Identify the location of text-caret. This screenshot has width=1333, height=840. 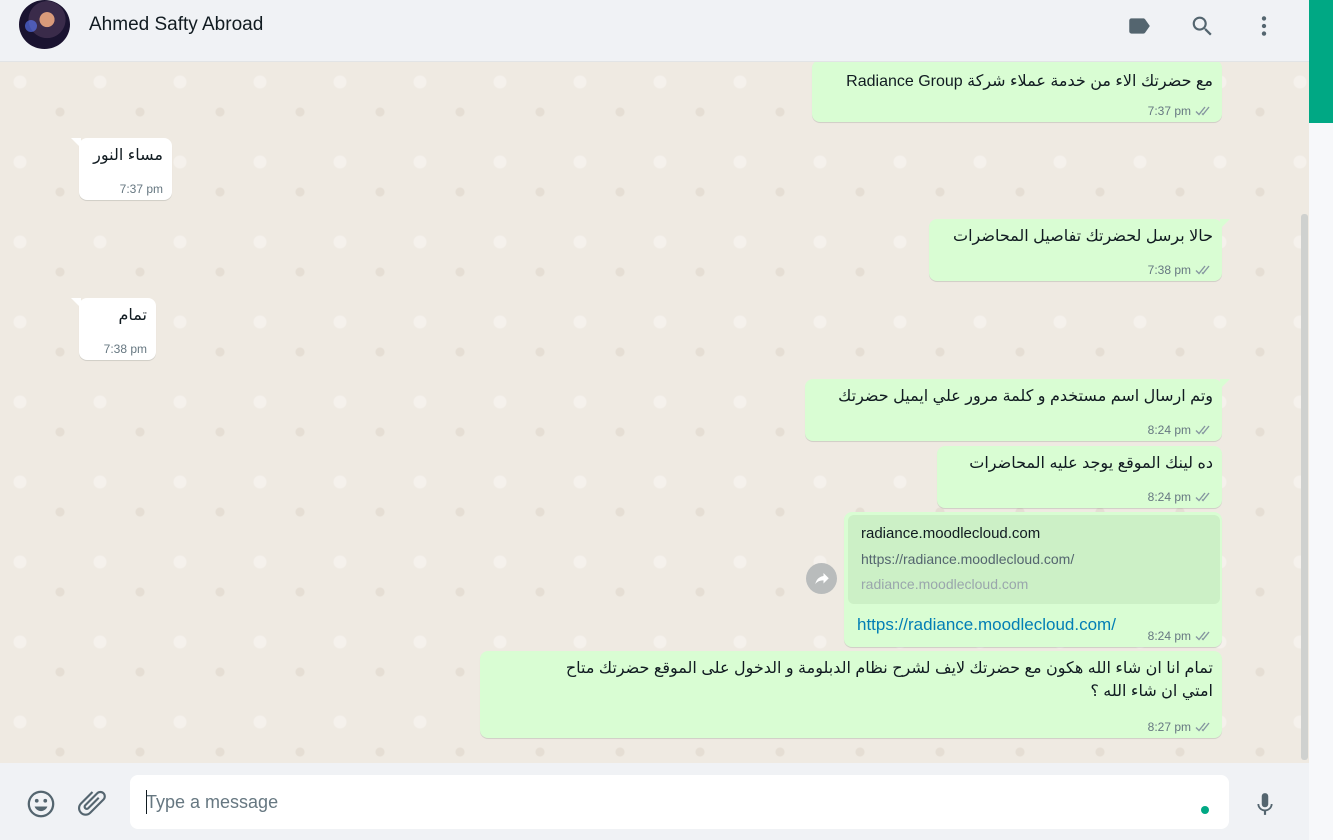
(146, 802).